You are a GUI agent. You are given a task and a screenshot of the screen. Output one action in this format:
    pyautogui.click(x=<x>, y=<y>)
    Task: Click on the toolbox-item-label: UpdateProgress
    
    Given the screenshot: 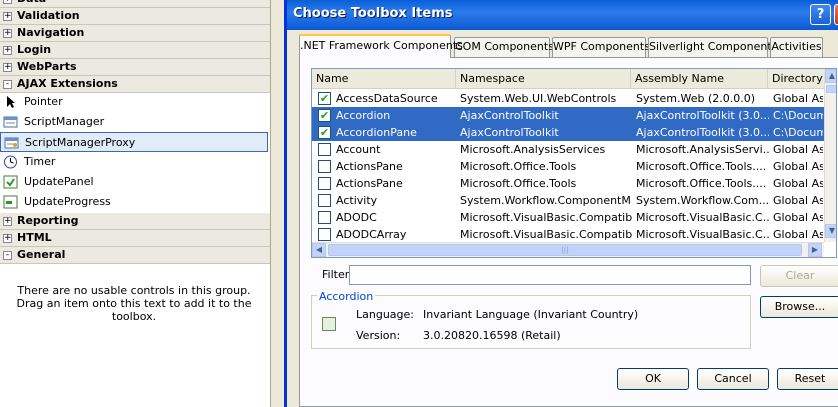 What is the action you would take?
    pyautogui.click(x=67, y=201)
    